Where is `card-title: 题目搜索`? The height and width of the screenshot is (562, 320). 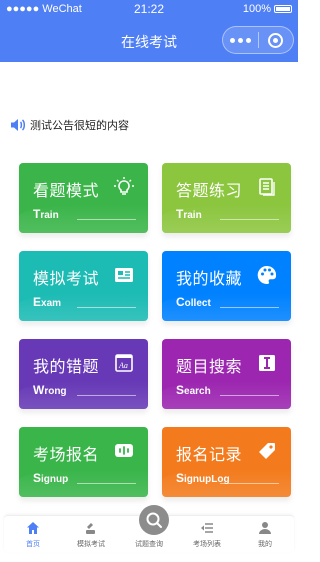 card-title: 题目搜索 is located at coordinates (209, 367).